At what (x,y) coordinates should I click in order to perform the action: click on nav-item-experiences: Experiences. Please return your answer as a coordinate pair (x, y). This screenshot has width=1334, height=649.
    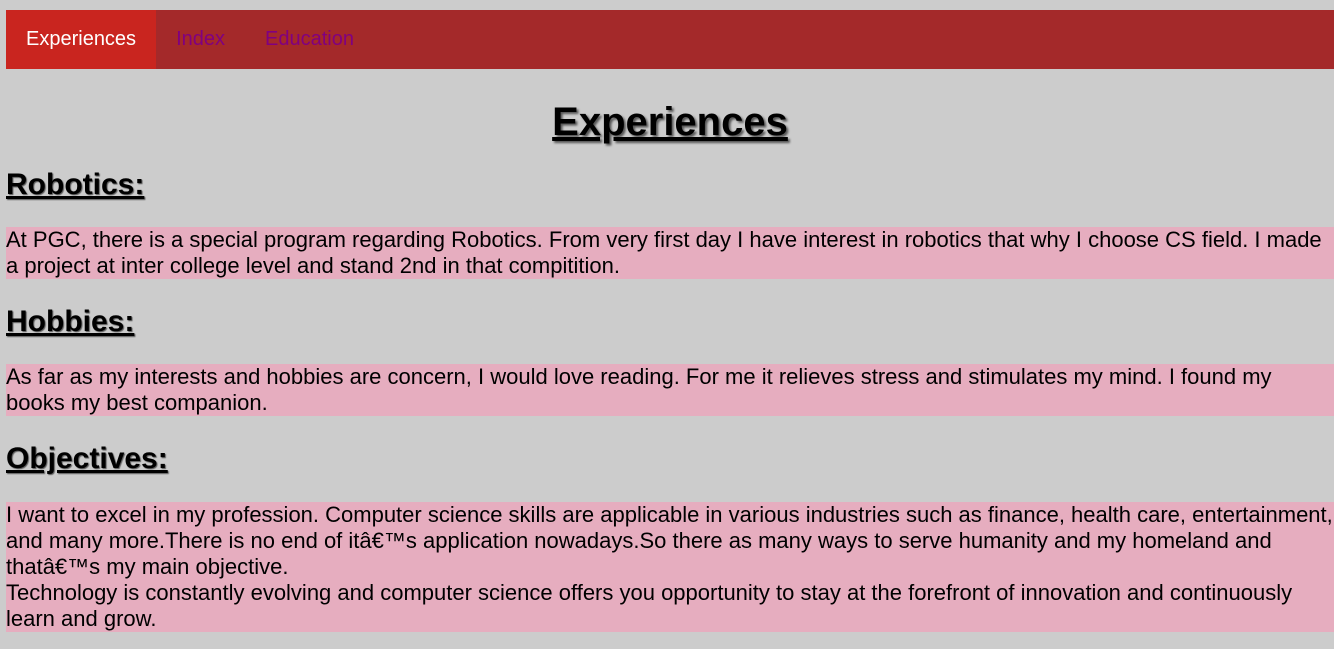
    Looking at the image, I should click on (81, 39).